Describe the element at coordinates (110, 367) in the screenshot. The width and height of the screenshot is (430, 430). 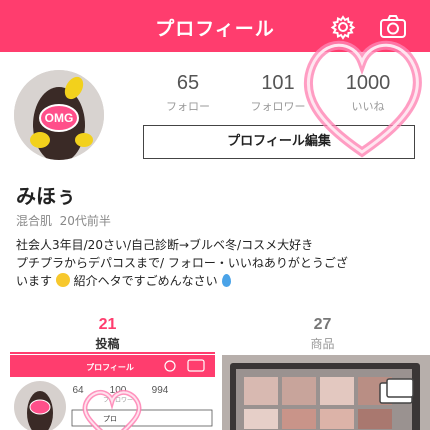
I see `thumbnail-title: プロフィール` at that location.